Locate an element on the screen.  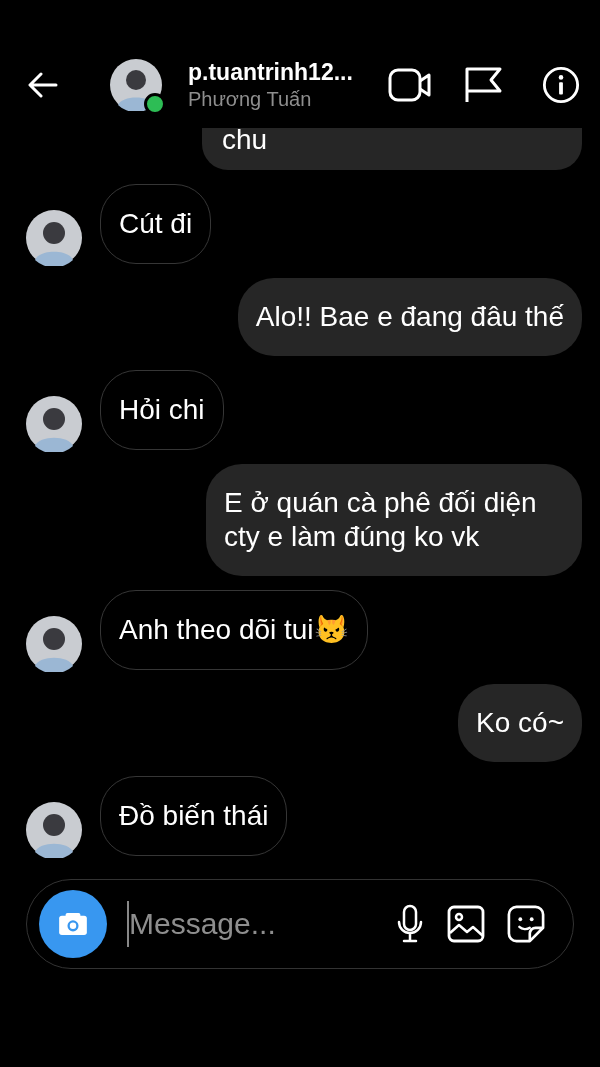
image-icon is located at coordinates (466, 924).